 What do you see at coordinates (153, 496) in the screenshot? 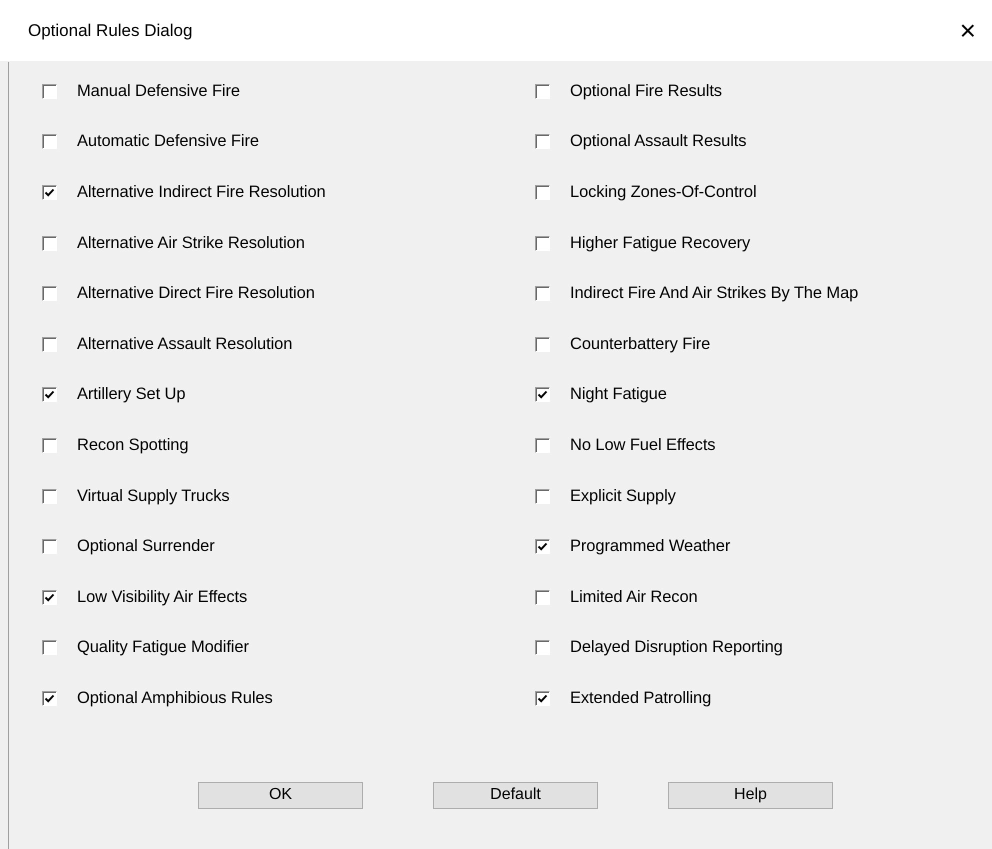
I see `checkbox-label: Virtual Supply Trucks` at bounding box center [153, 496].